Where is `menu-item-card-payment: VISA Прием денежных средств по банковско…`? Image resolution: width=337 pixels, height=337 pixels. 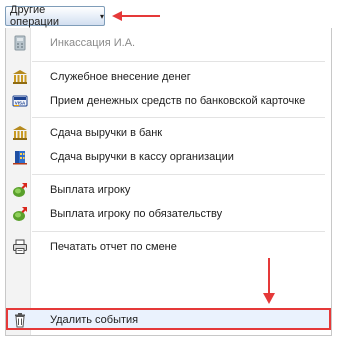 menu-item-card-payment: VISA Прием денежных средств по банковско… is located at coordinates (168, 101).